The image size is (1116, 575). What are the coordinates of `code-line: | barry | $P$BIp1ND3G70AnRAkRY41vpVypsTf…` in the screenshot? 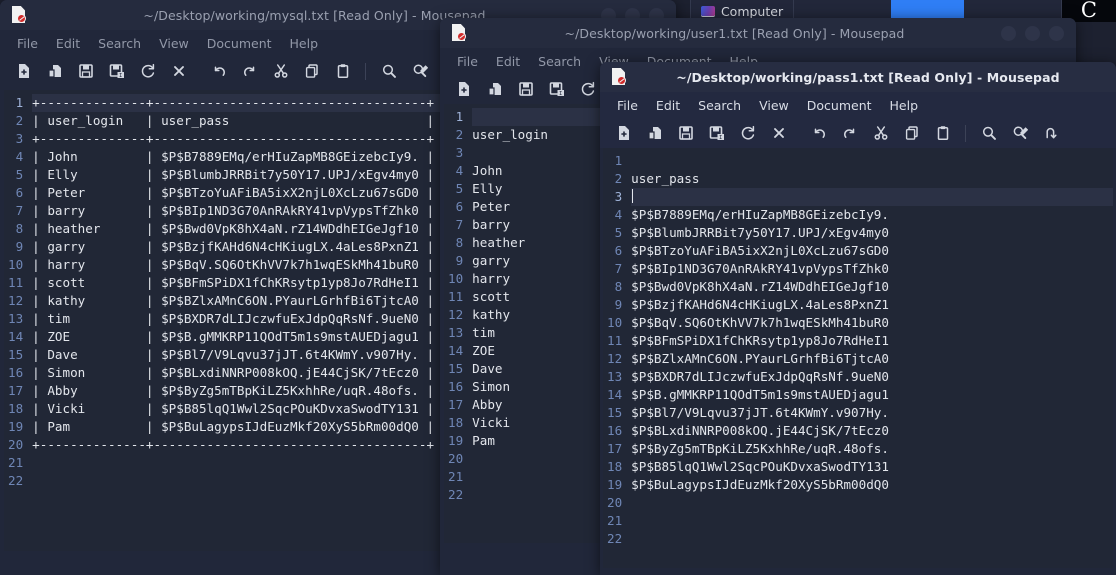 It's located at (238, 211).